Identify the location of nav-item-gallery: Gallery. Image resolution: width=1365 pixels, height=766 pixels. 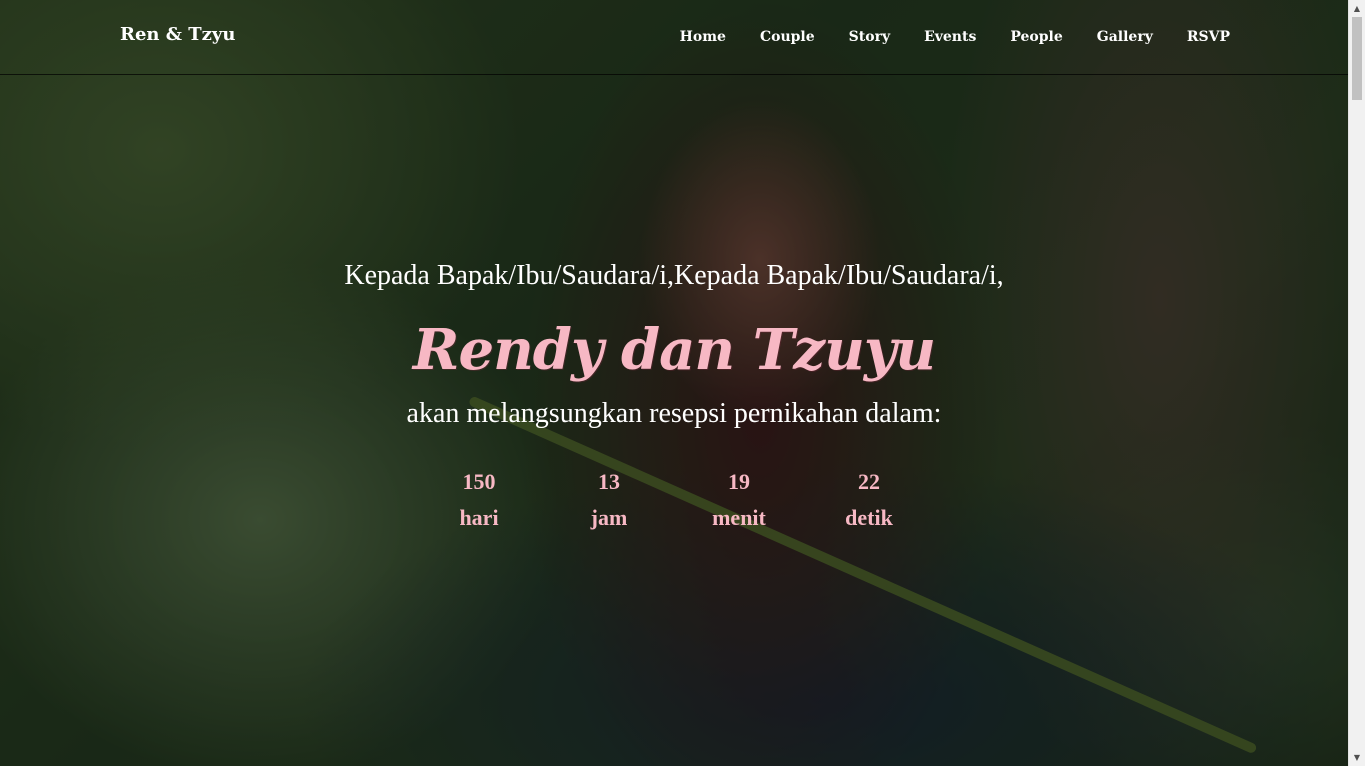
(1125, 37).